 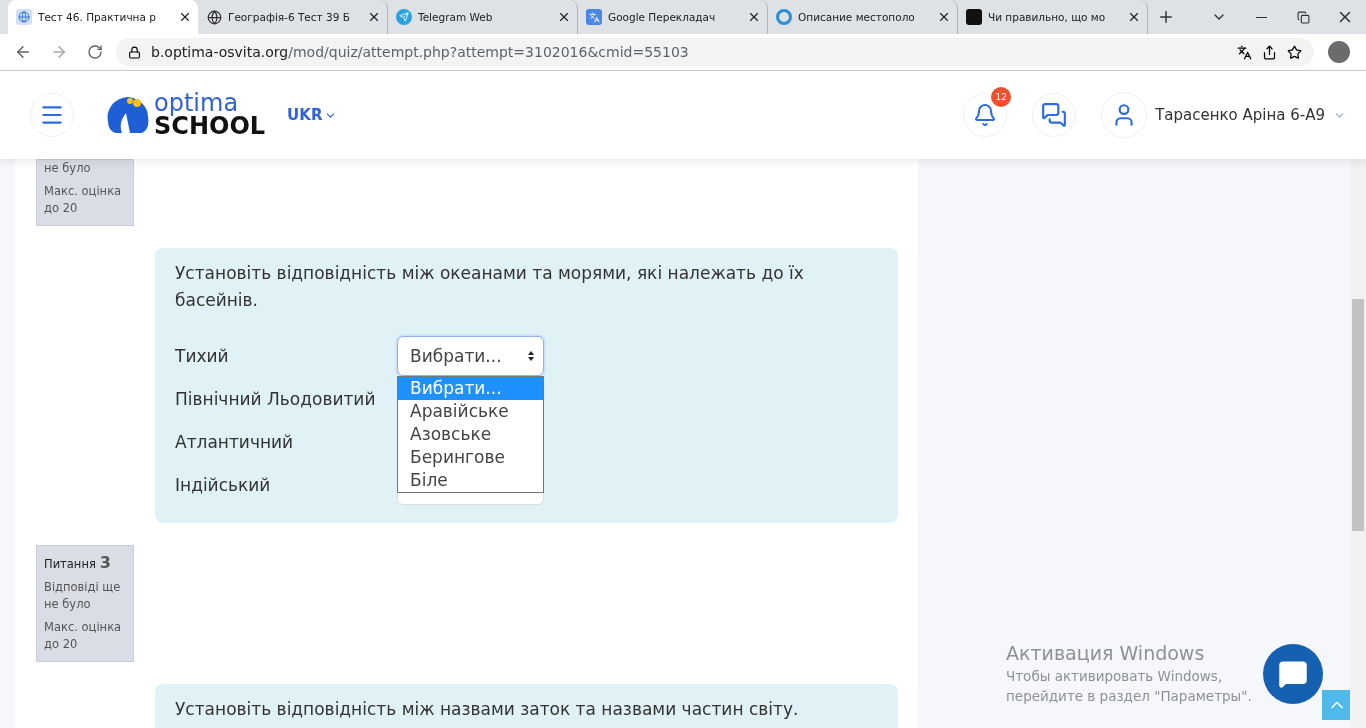 What do you see at coordinates (214, 17) in the screenshot?
I see `globe-icon` at bounding box center [214, 17].